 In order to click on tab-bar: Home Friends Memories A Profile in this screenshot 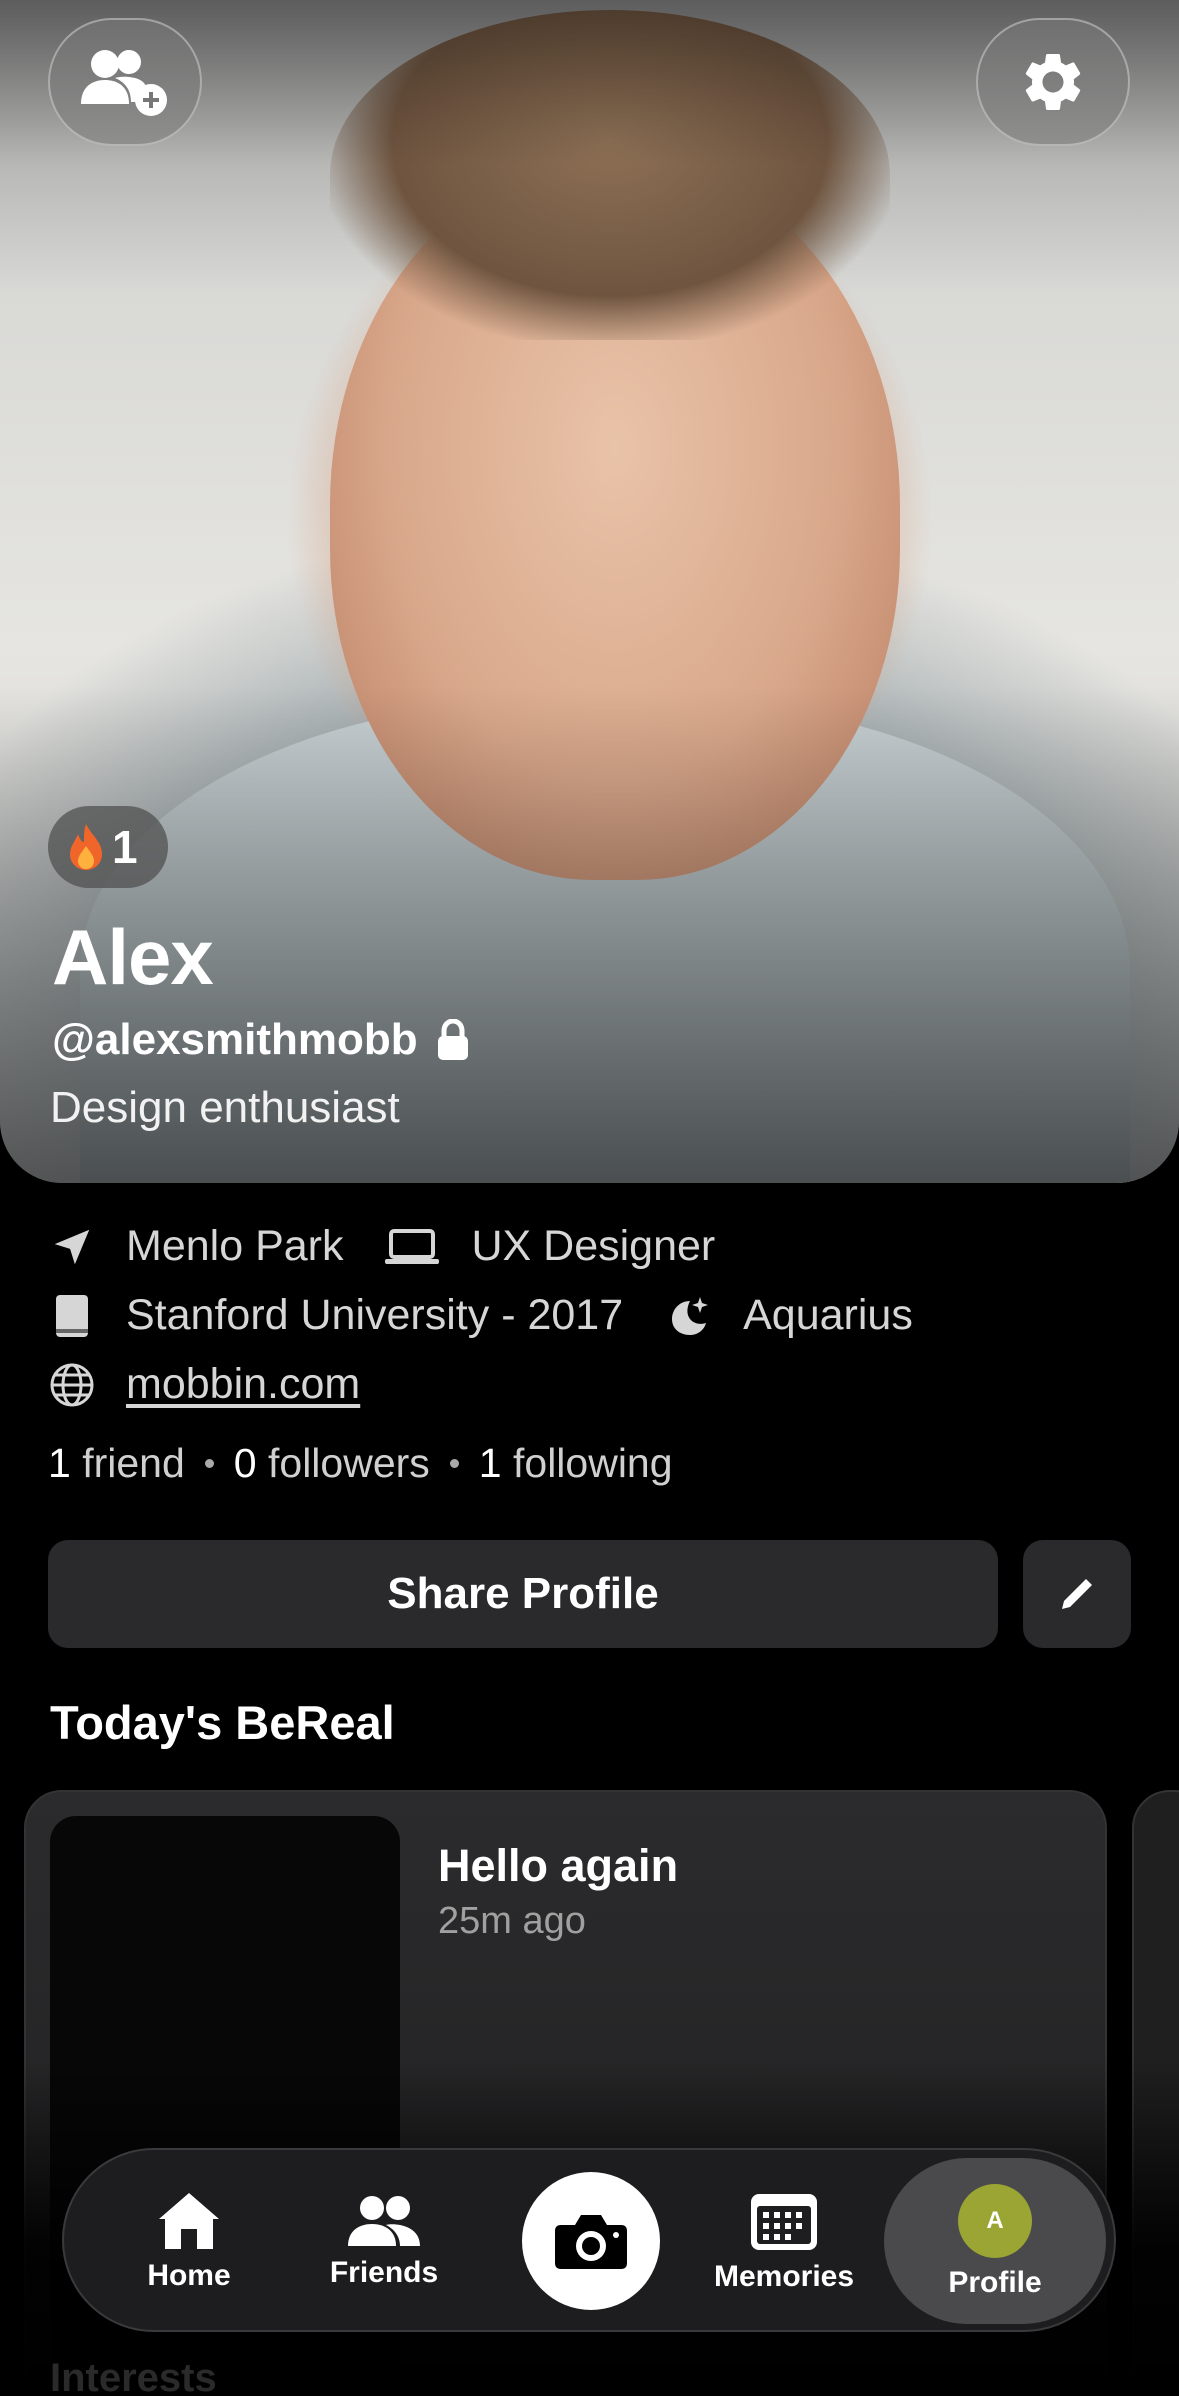, I will do `click(589, 2240)`.